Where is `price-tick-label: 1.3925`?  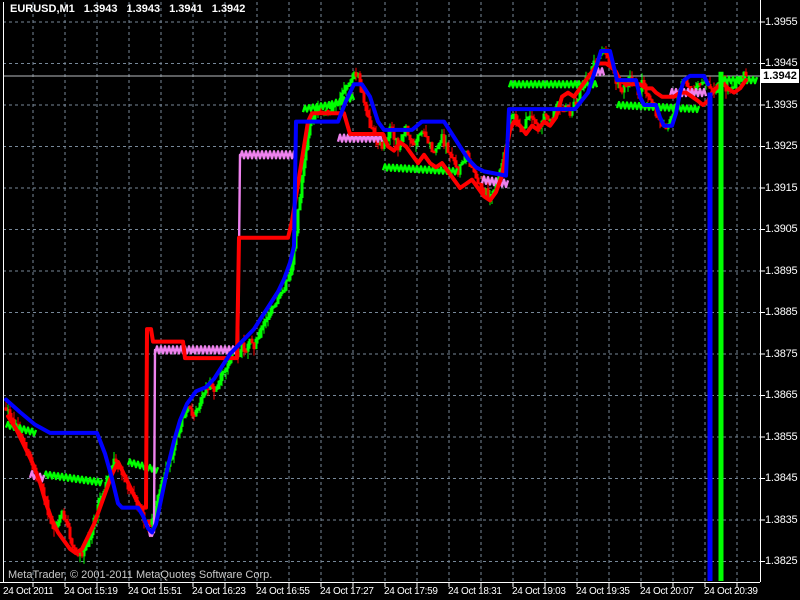 price-tick-label: 1.3925 is located at coordinates (781, 146).